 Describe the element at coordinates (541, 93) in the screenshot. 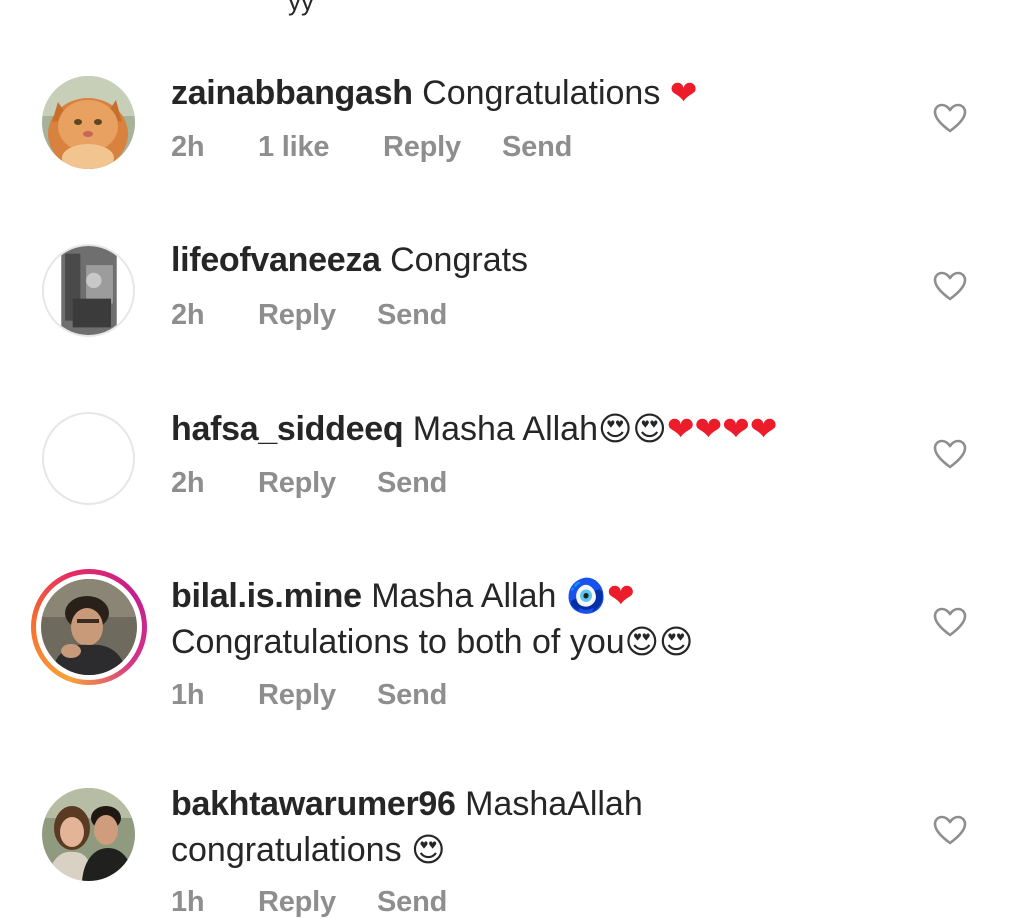

I see `comment-text: Congratulations` at that location.